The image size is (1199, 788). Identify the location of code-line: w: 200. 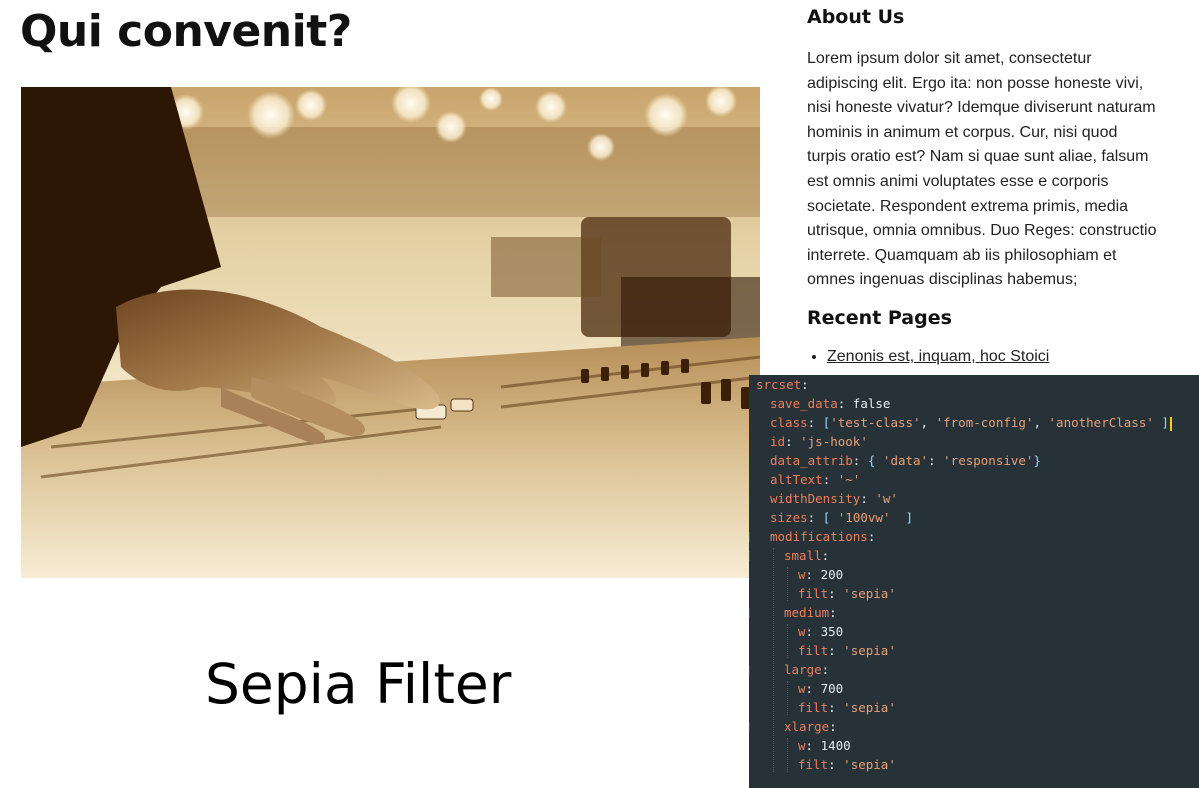
(820, 574).